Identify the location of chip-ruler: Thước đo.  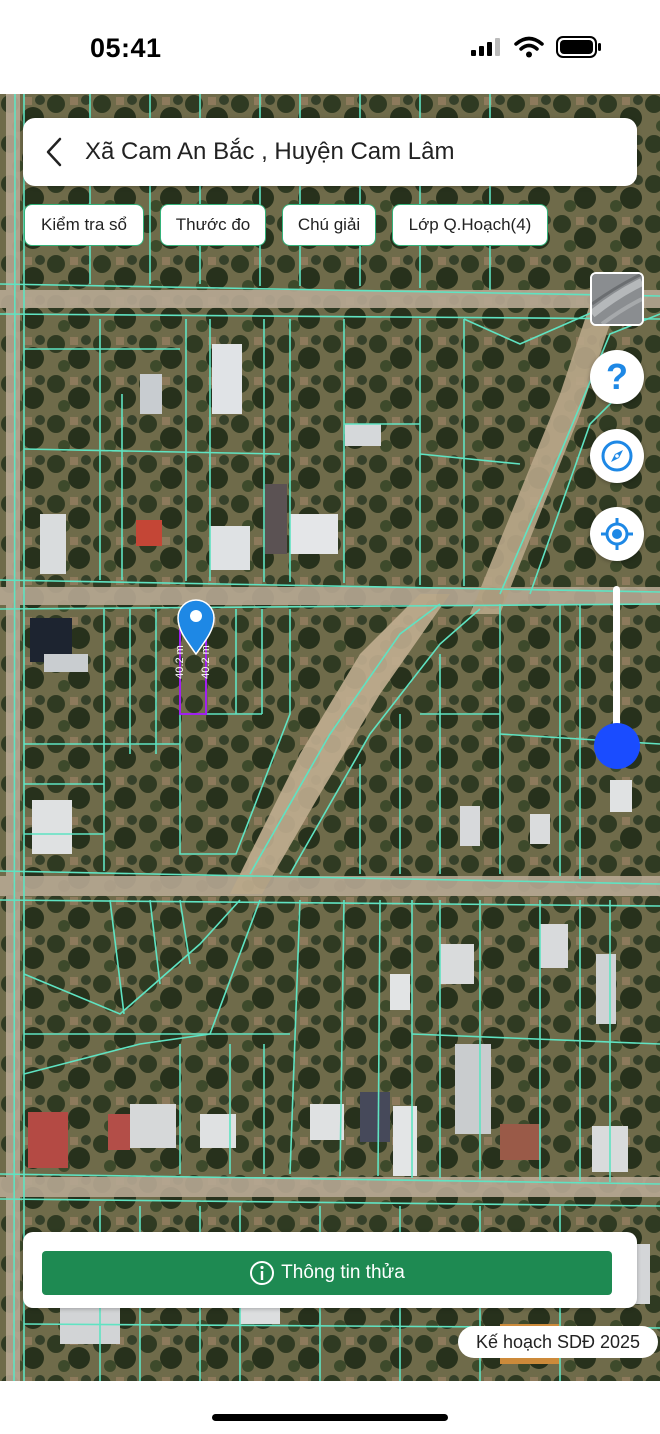
(213, 225).